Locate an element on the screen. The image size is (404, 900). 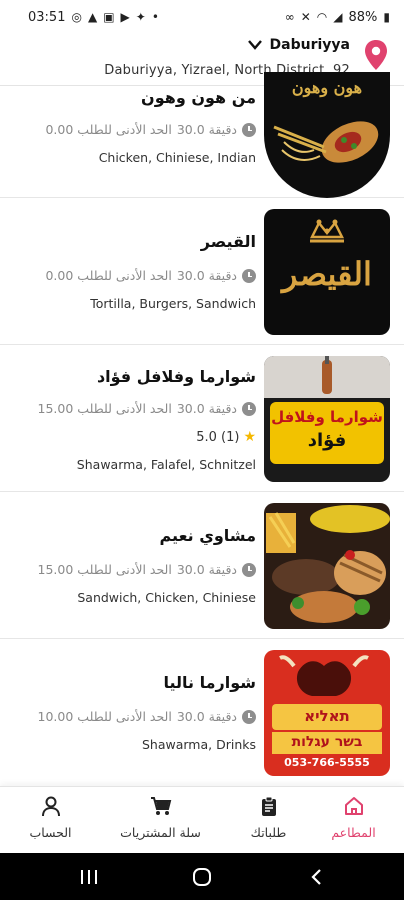
bottom-nav: المطاعم طلباتك سلة المشتريات الحساب is located at coordinates (202, 819).